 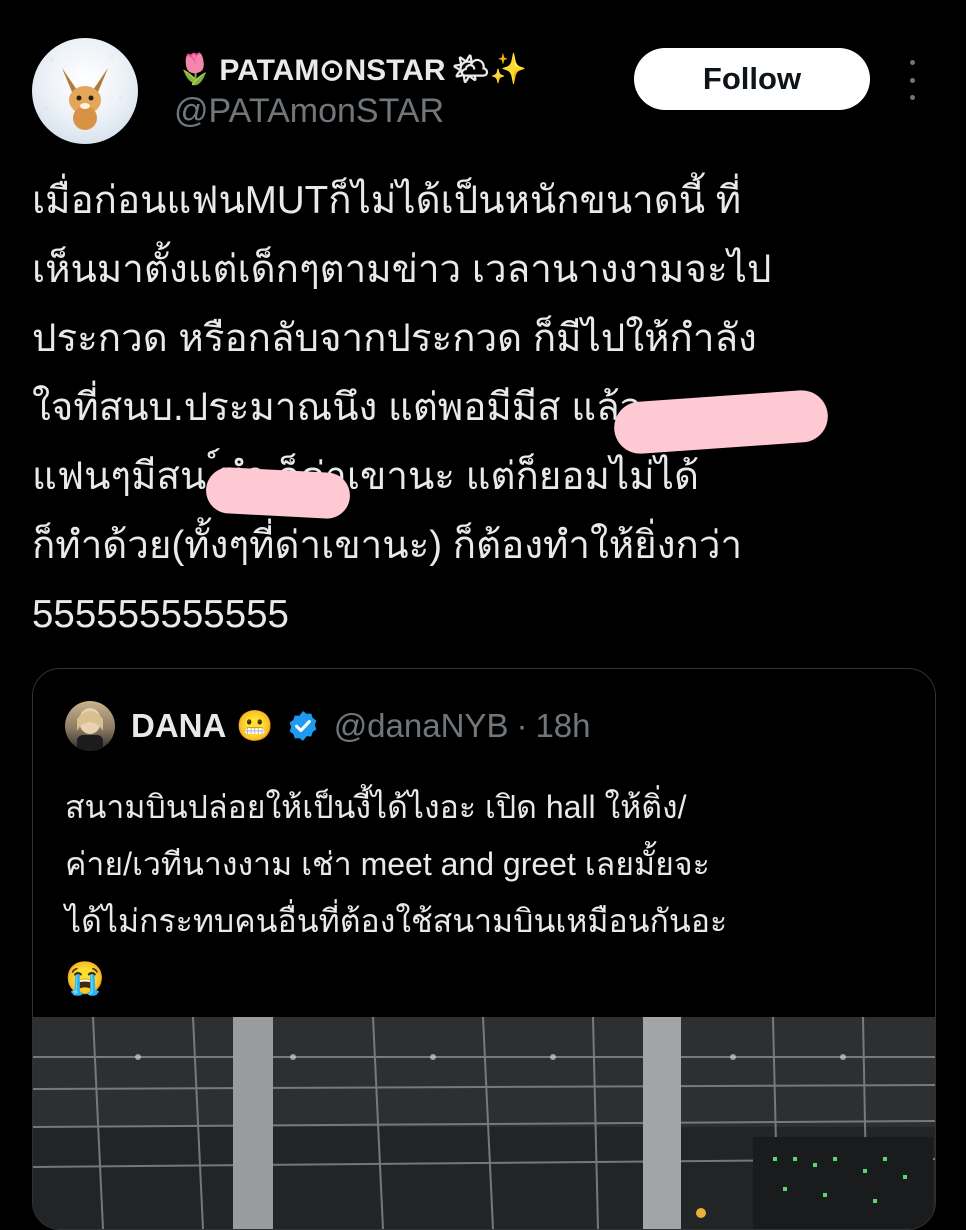 I want to click on tweet-line: 555555555555, so click(x=160, y=614).